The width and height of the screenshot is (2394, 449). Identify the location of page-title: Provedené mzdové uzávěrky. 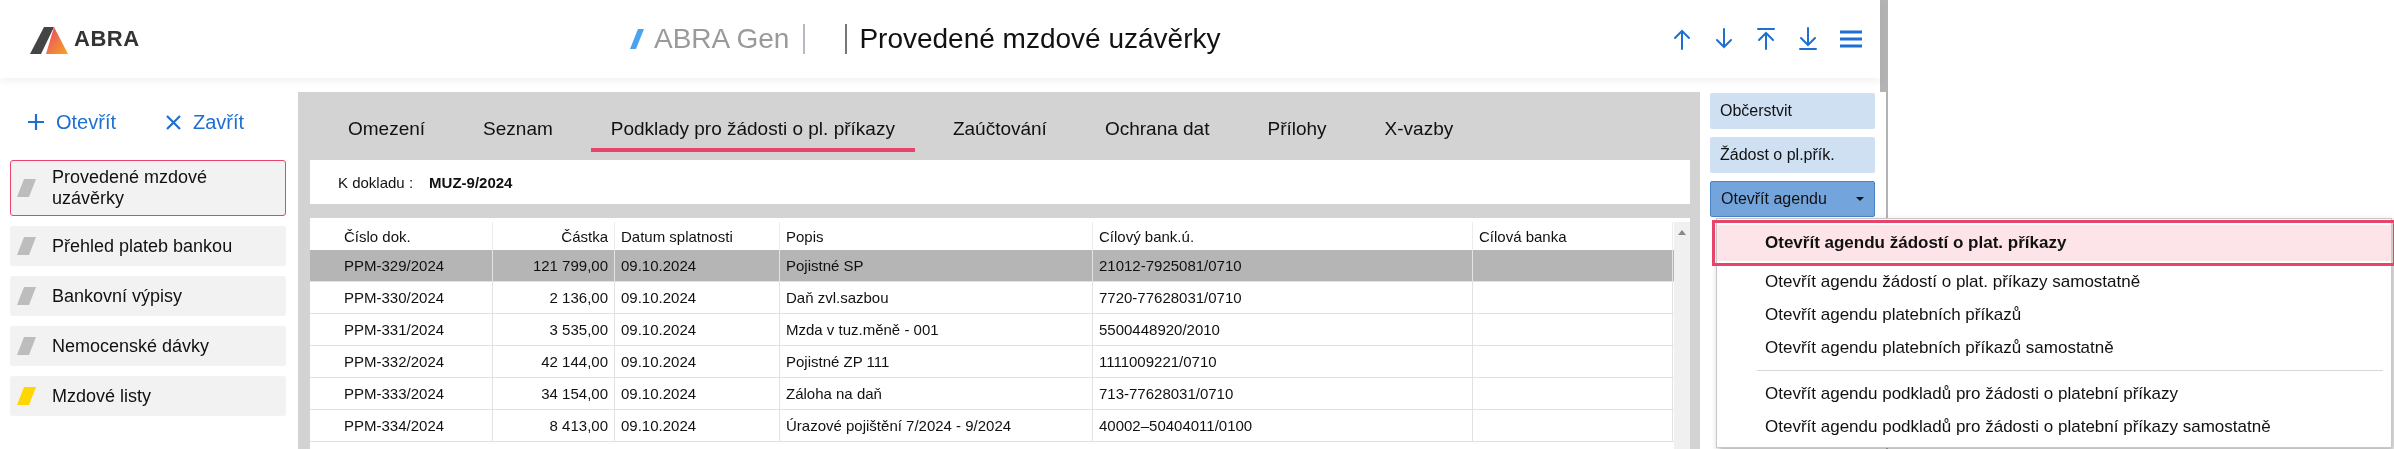
(1040, 39).